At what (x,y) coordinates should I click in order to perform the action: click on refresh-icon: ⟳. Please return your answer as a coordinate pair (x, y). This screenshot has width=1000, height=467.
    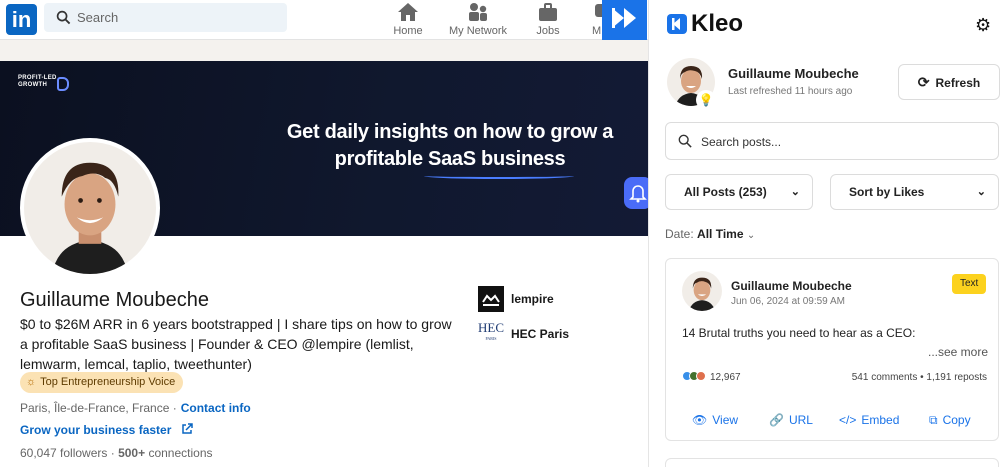
    Looking at the image, I should click on (923, 82).